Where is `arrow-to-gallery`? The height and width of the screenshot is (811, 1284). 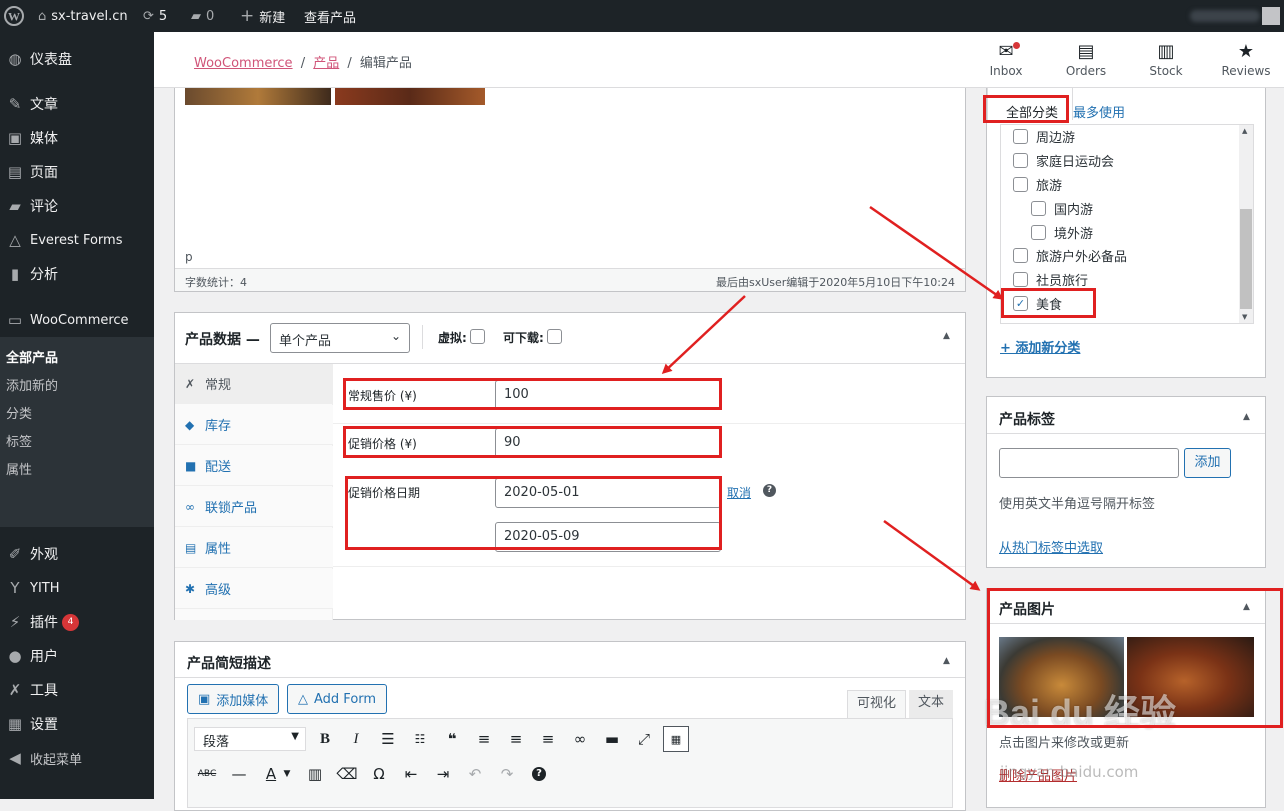
arrow-to-gallery is located at coordinates (932, 555).